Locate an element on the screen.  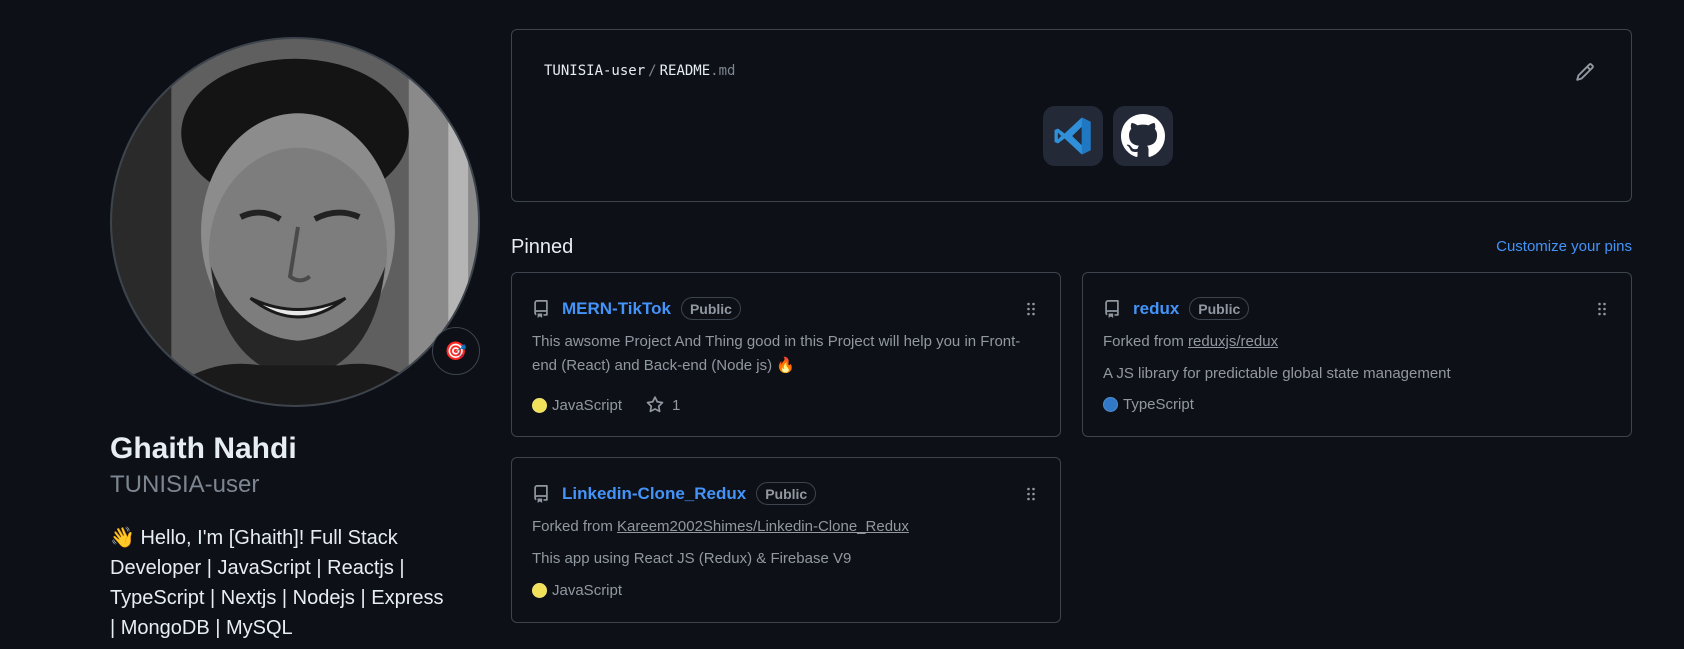
repo-name-link: redux is located at coordinates (1156, 309).